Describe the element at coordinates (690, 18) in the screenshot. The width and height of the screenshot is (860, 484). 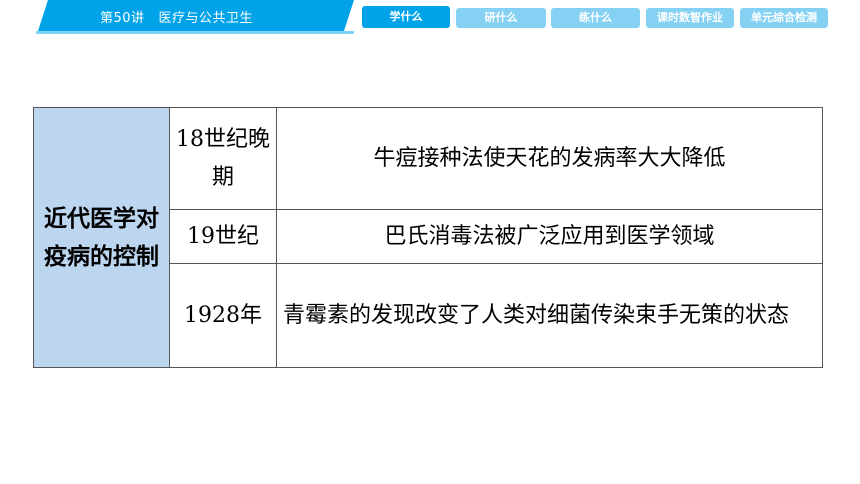
I see `tab-homework: 课时数智作业` at that location.